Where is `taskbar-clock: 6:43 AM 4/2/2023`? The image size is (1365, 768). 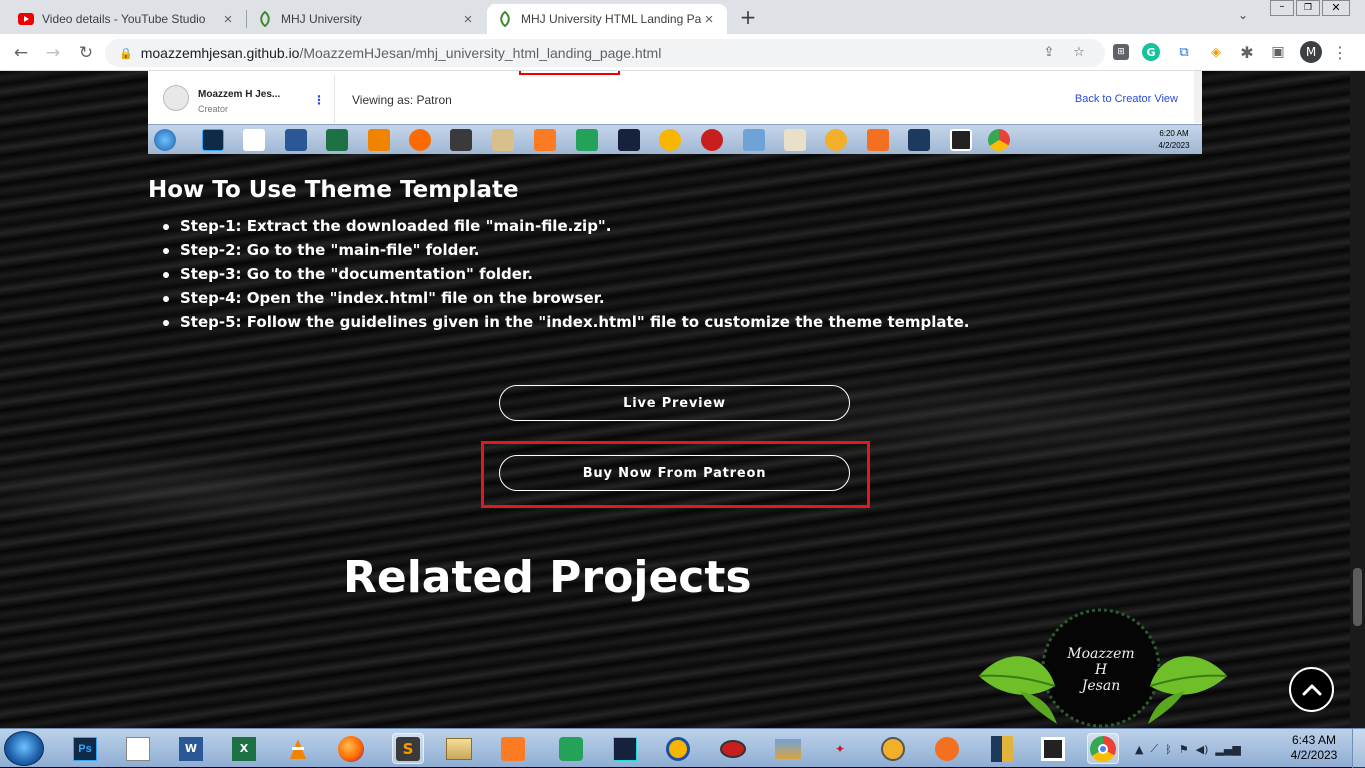 taskbar-clock: 6:43 AM 4/2/2023 is located at coordinates (1314, 748).